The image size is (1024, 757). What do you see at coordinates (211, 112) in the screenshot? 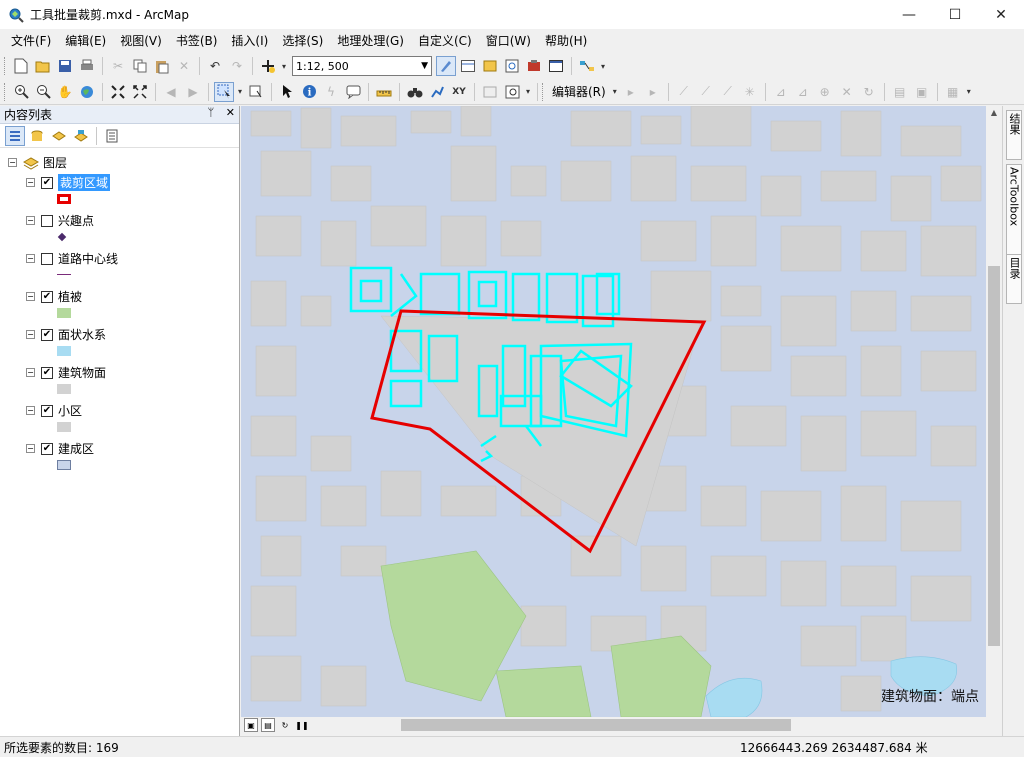
I see `pin-icon: ᛘ` at bounding box center [211, 112].